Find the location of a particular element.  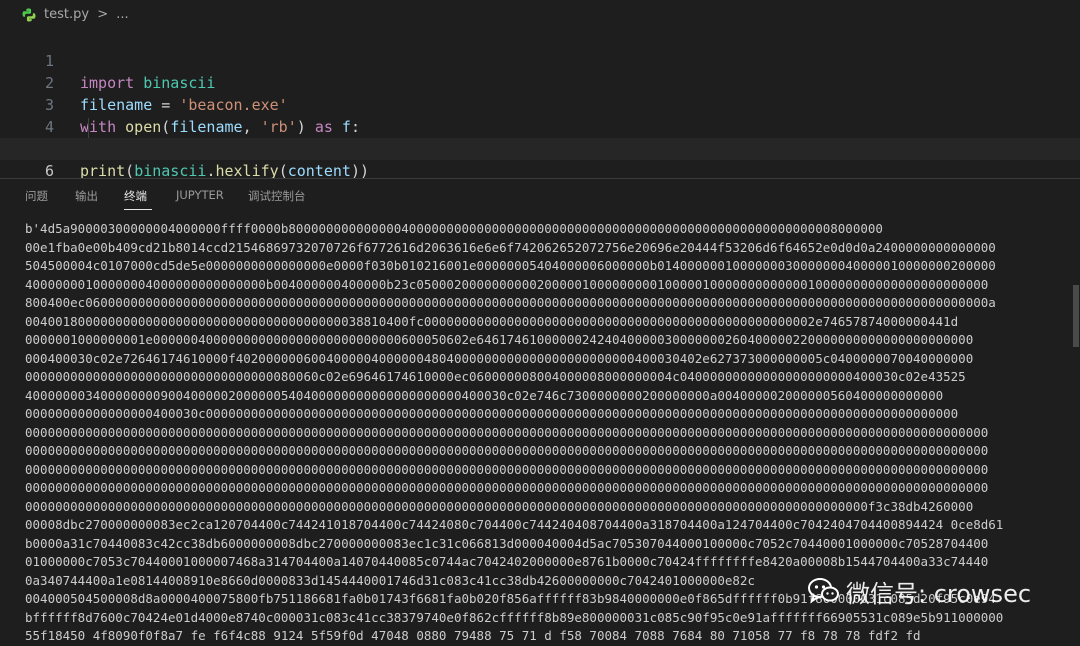

tab-problems: 问题 is located at coordinates (36, 196).